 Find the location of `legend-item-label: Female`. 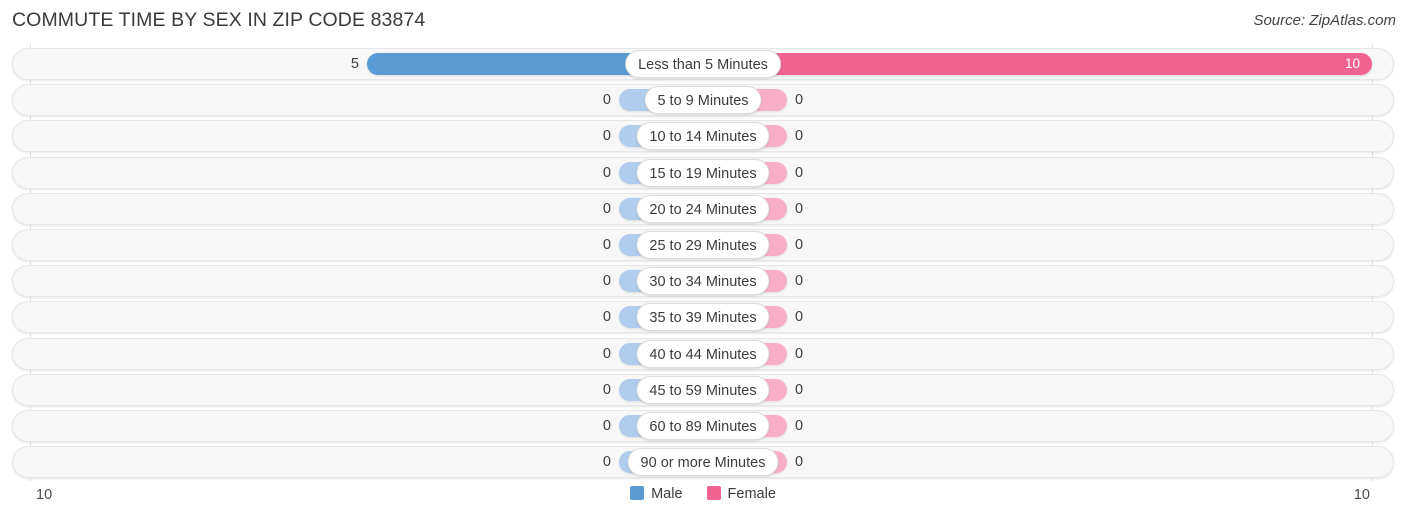

legend-item-label: Female is located at coordinates (751, 494).